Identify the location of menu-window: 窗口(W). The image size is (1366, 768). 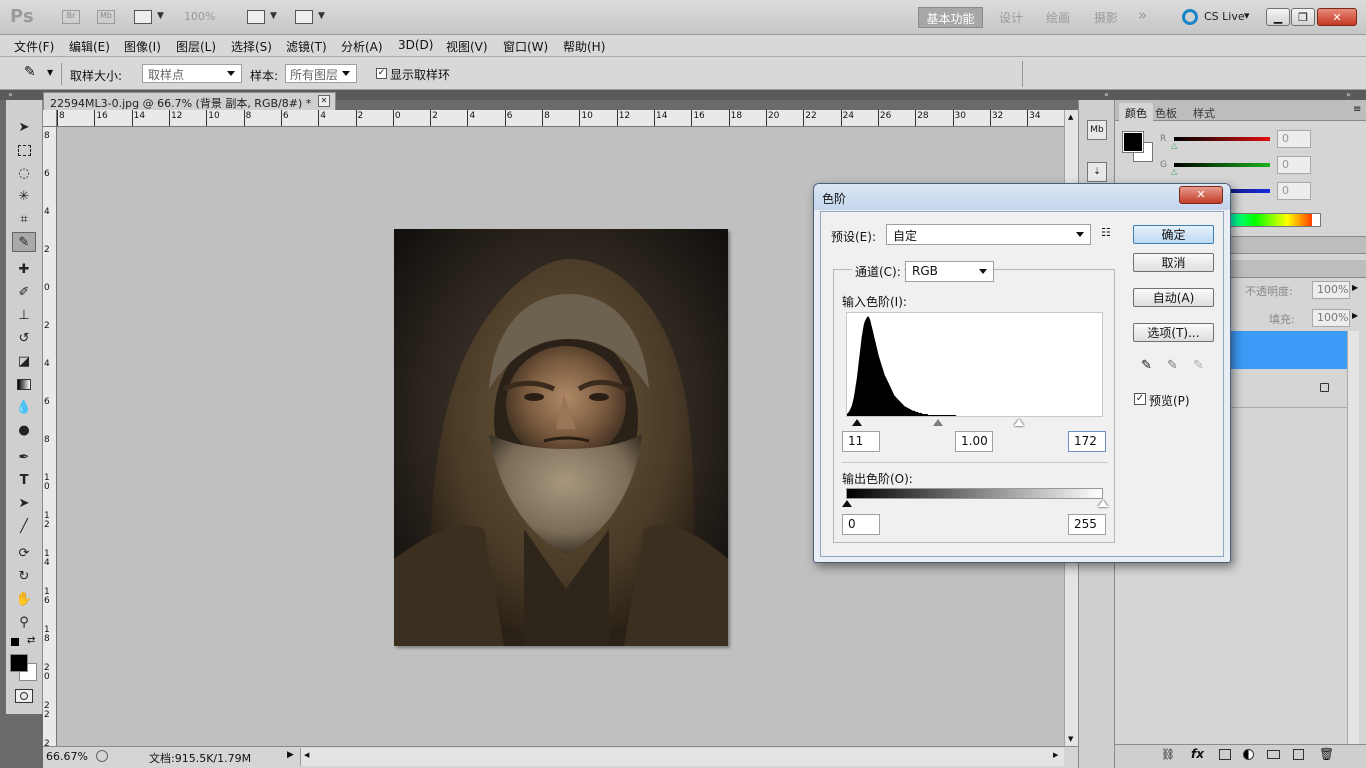
(525, 46).